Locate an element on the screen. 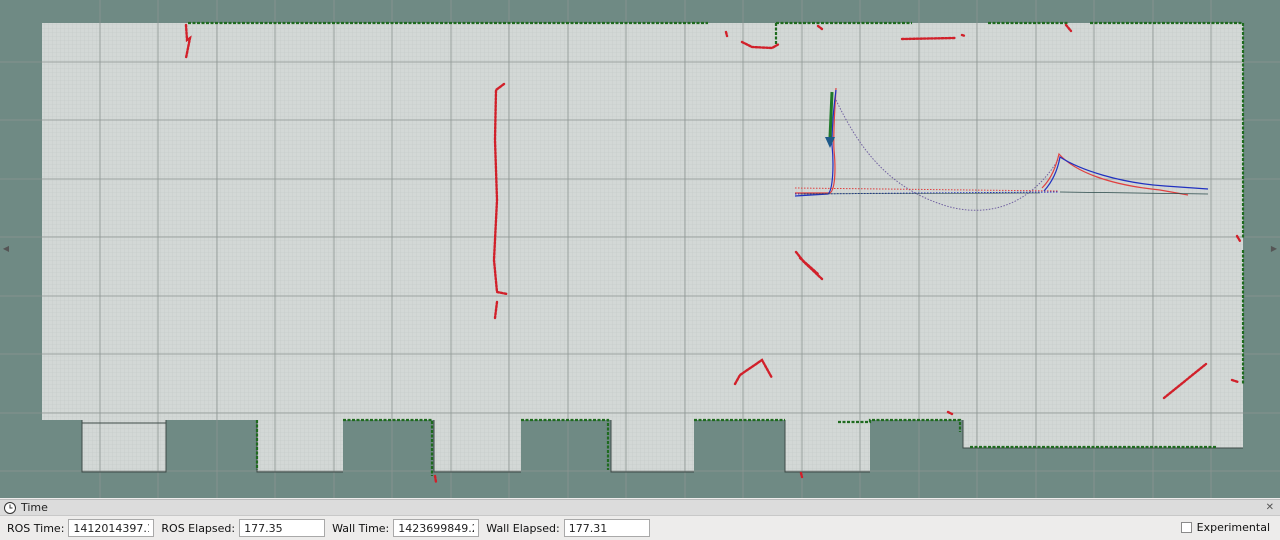 This screenshot has height=540, width=1280. right-panel-toggle-icon: ▶ is located at coordinates (1274, 249).